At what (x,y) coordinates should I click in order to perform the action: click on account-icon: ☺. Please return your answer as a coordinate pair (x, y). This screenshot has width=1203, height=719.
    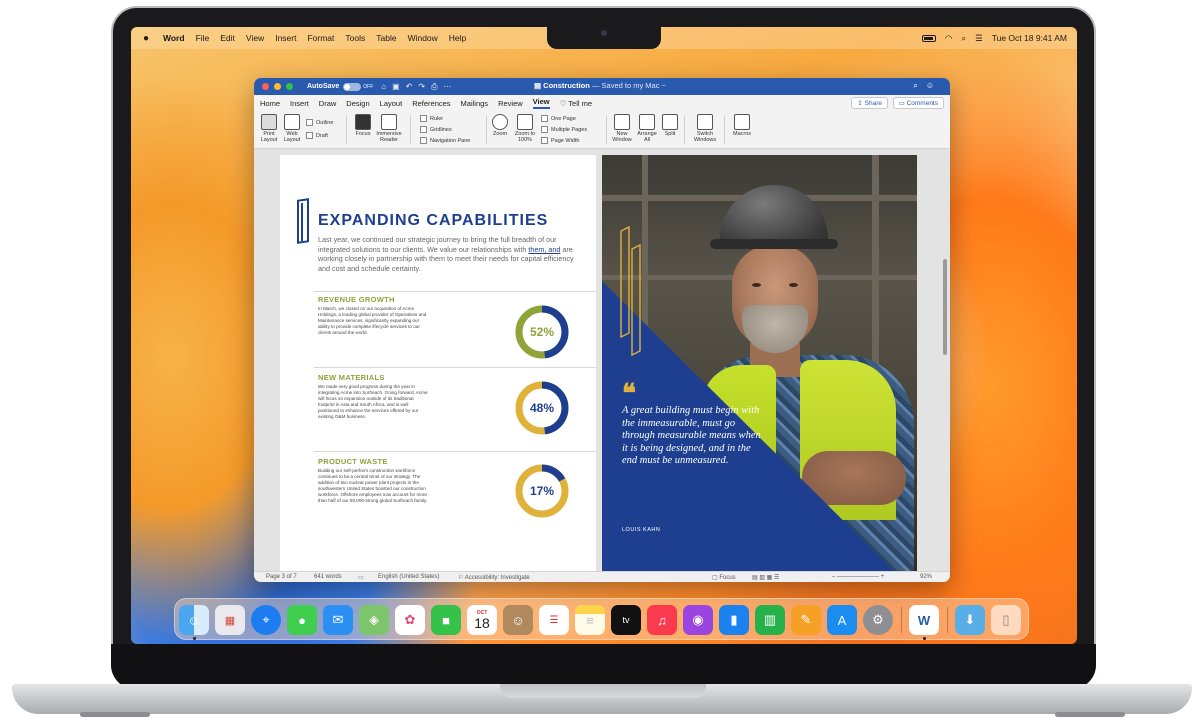
    Looking at the image, I should click on (934, 85).